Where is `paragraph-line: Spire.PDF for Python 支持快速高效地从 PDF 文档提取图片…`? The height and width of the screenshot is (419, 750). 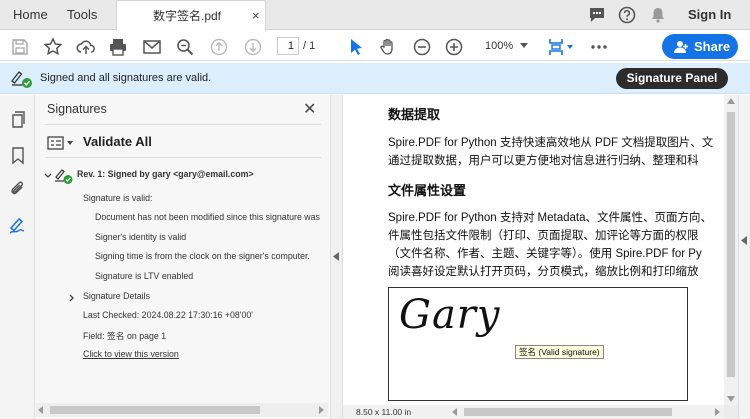
paragraph-line: Spire.PDF for Python 支持快速高效地从 PDF 文档提取图片… is located at coordinates (551, 143).